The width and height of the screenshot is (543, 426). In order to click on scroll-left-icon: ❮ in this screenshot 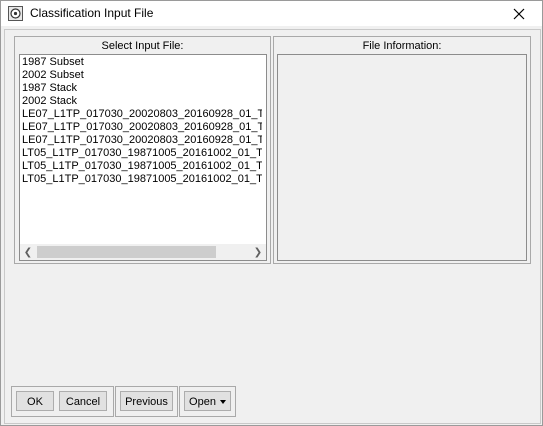, I will do `click(28, 252)`.